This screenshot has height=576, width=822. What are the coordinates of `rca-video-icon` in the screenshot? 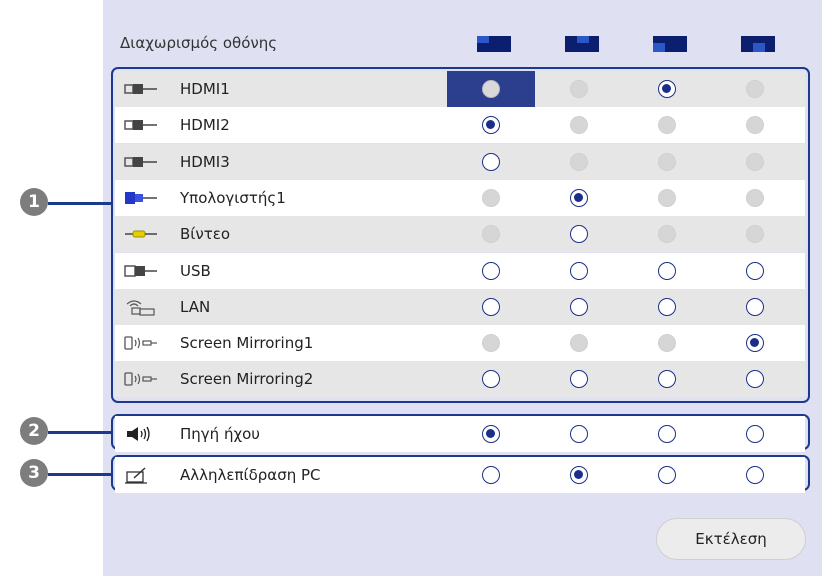 It's located at (141, 234).